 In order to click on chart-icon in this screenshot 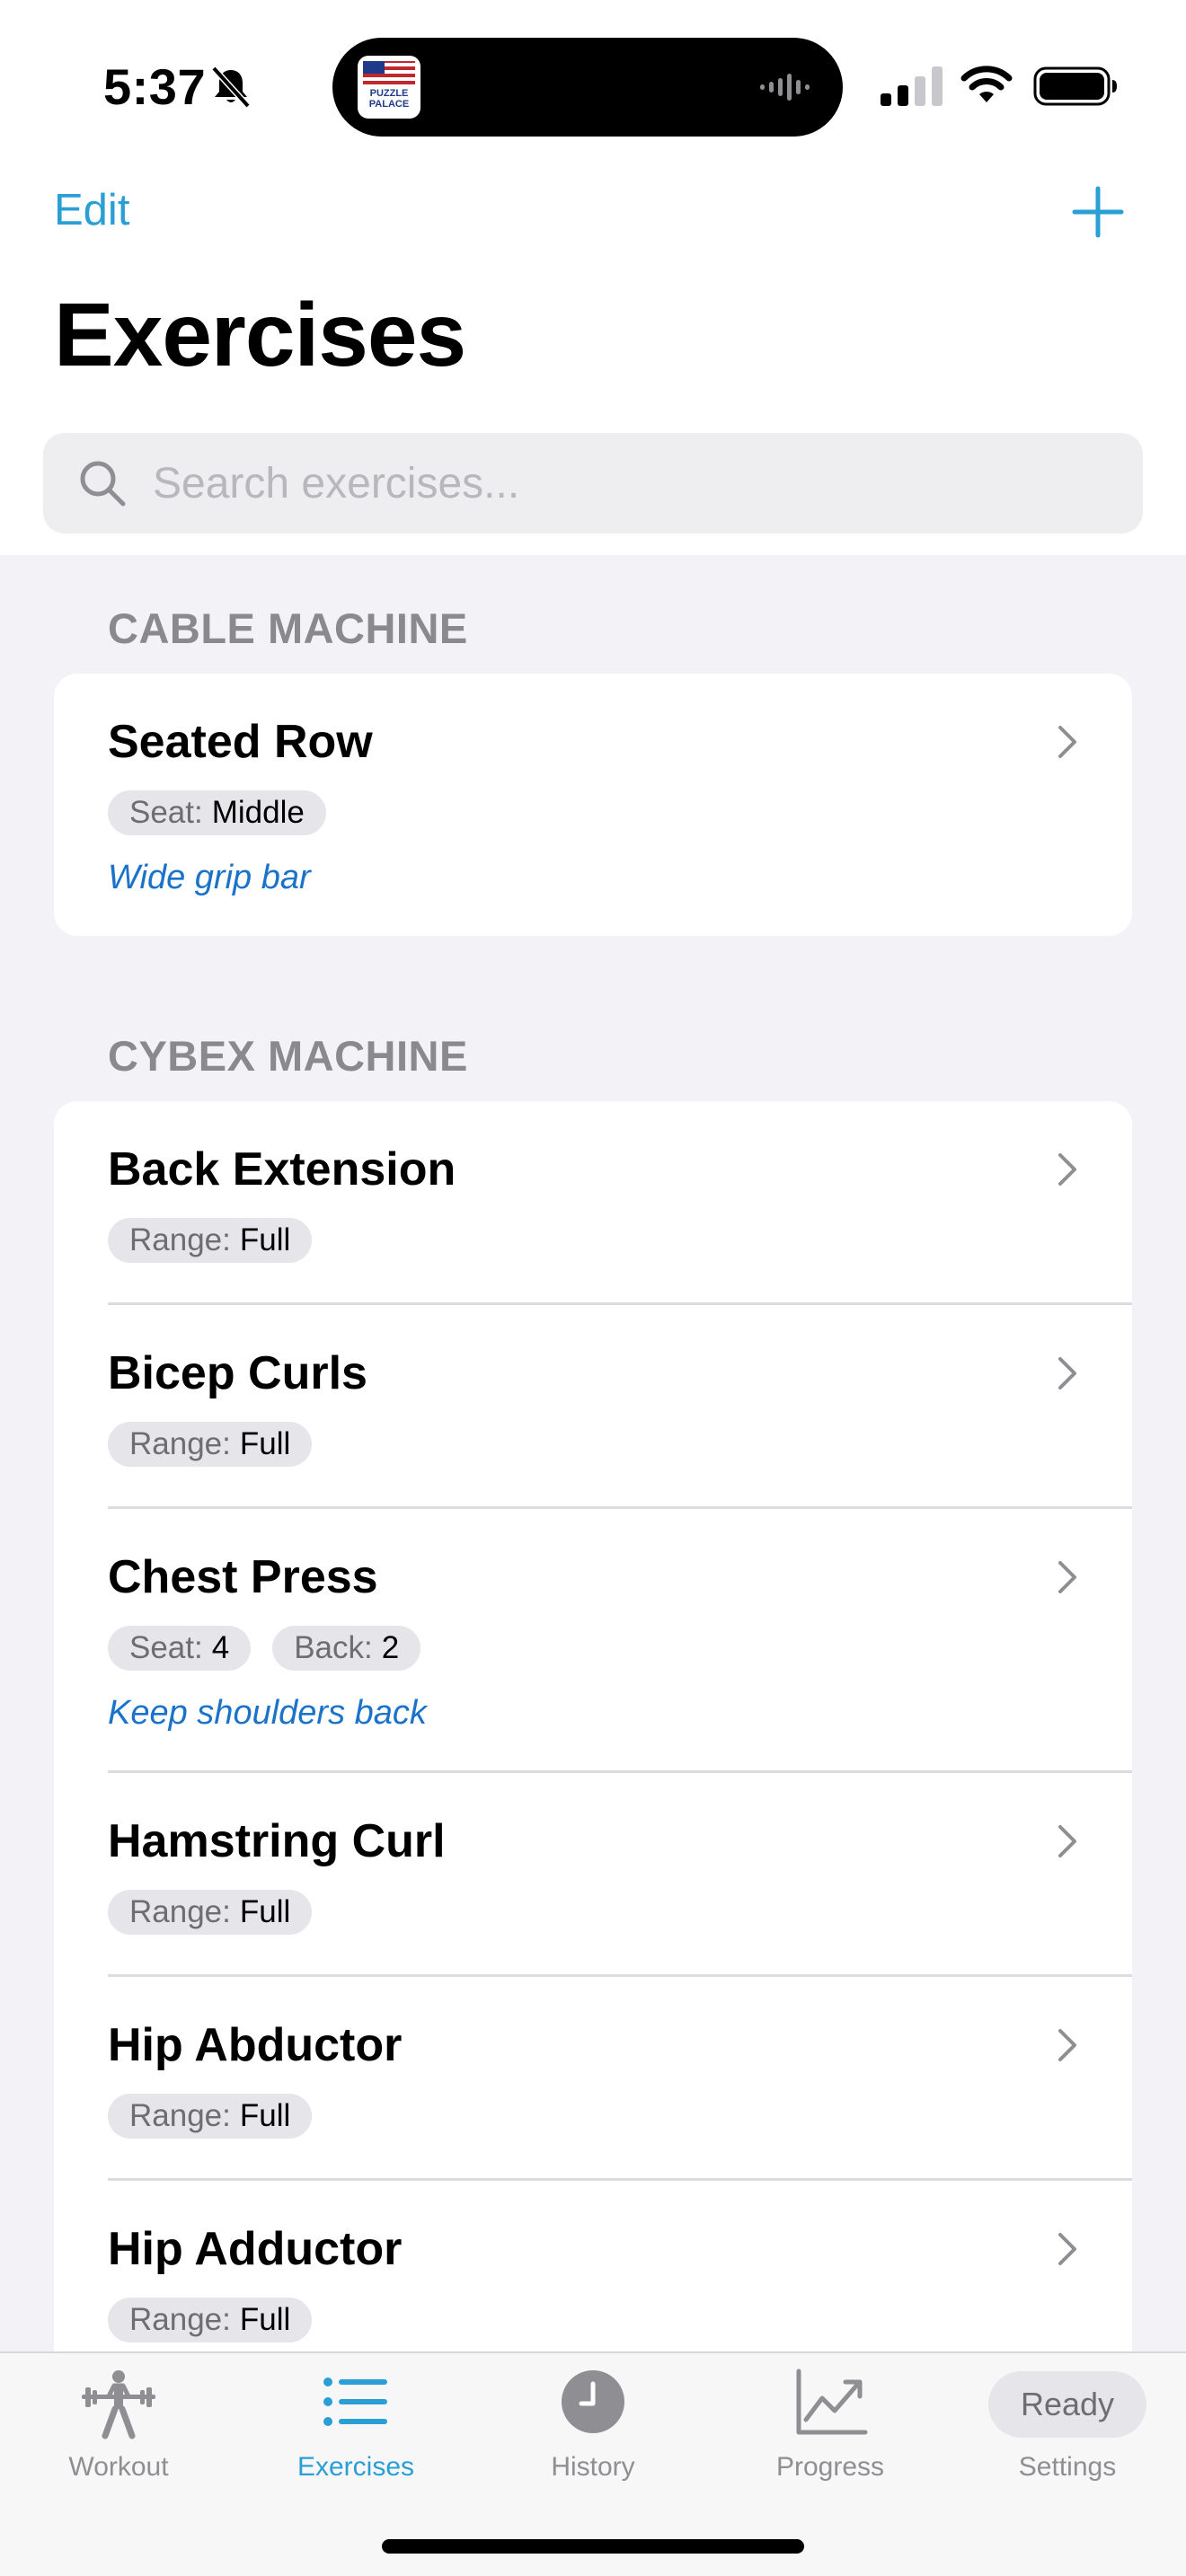, I will do `click(832, 2402)`.